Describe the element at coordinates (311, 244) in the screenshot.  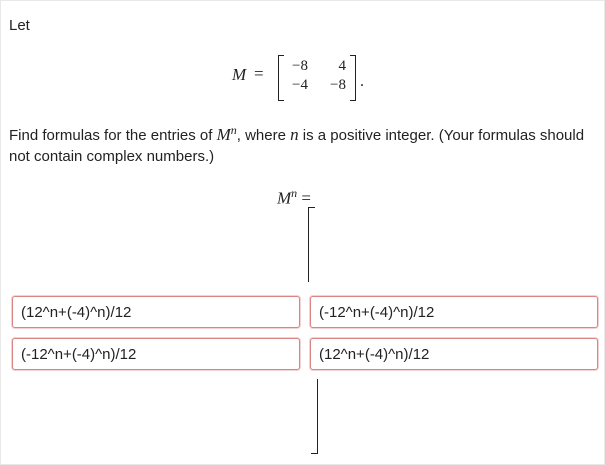
I see `answer-left-bracket` at that location.